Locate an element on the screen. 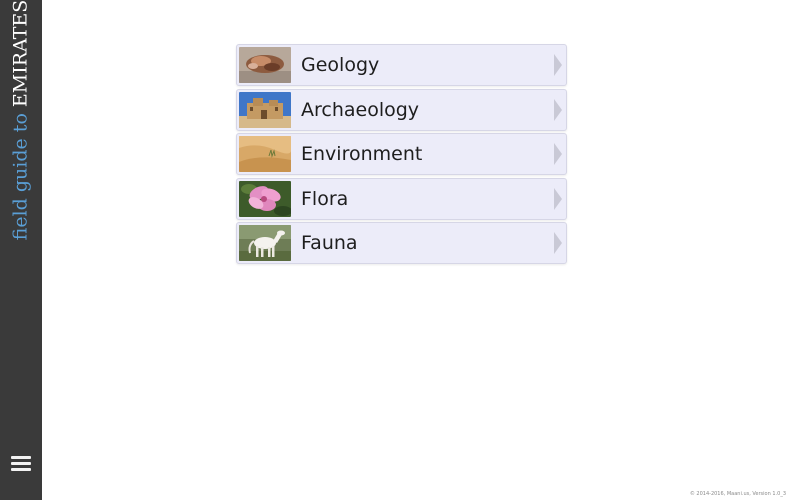 The height and width of the screenshot is (500, 800). category-label: Archaeology is located at coordinates (360, 109).